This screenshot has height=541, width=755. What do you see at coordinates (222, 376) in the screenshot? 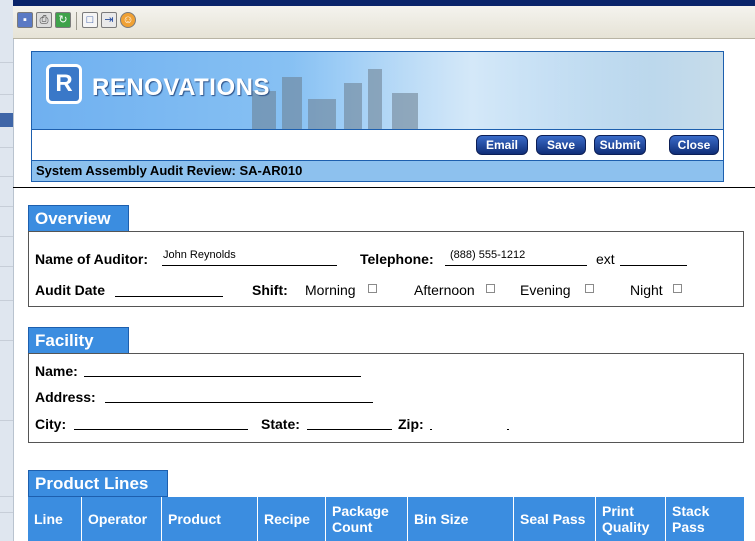
I see `facility-name-field` at bounding box center [222, 376].